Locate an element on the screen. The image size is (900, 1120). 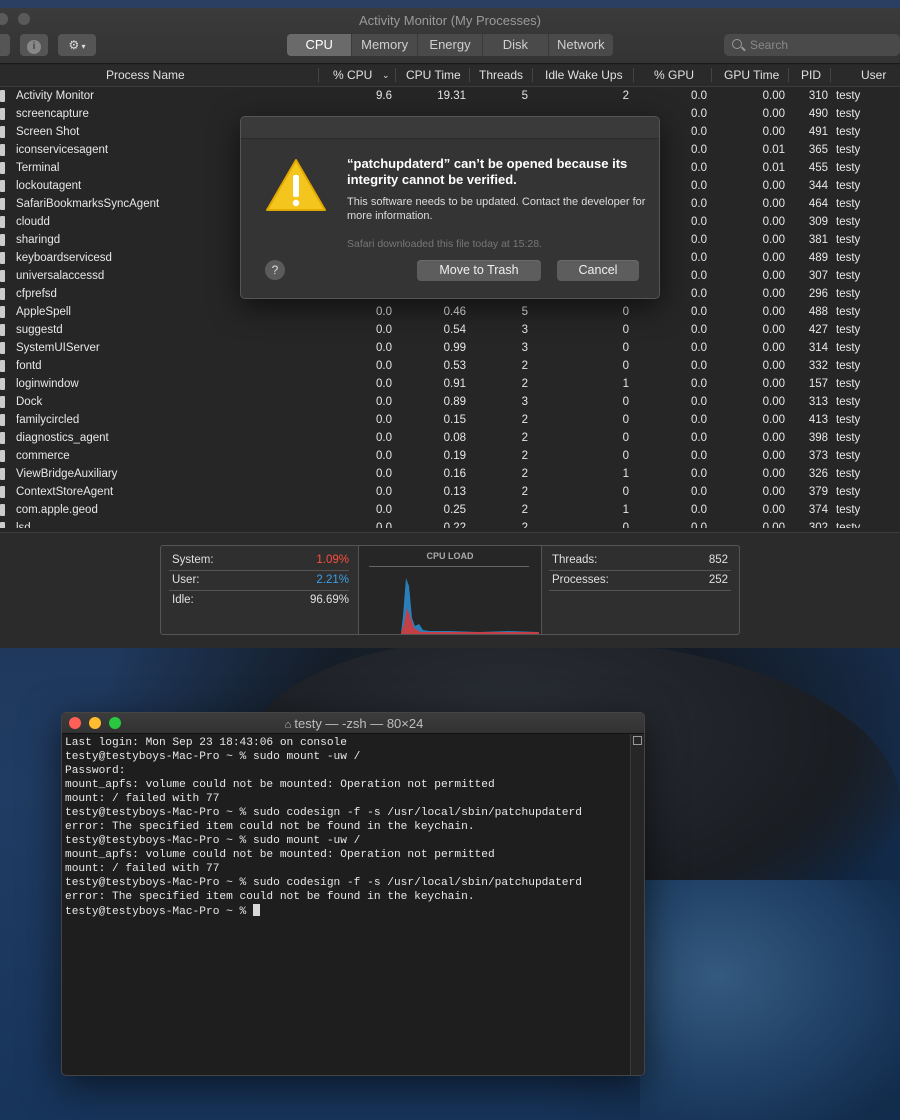
cell-pid: 296 is located at coordinates (818, 294).